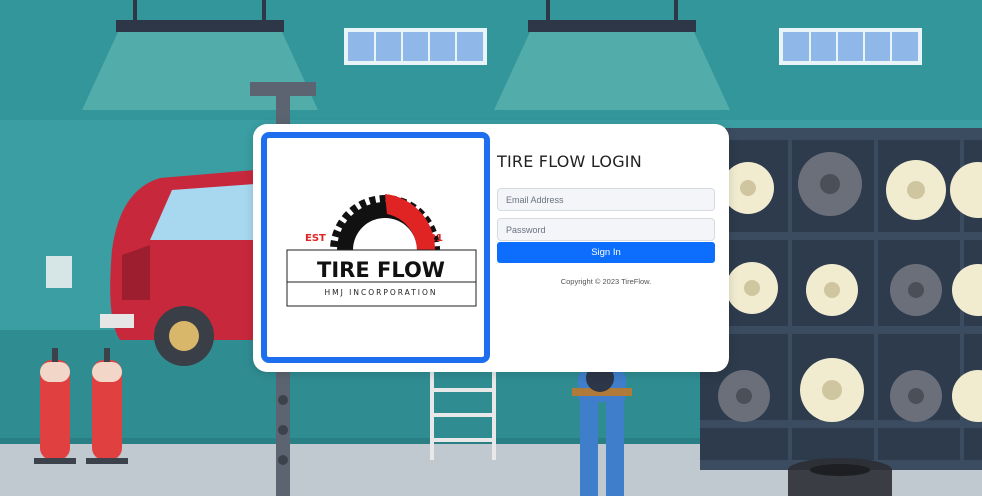 This screenshot has width=982, height=496. Describe the element at coordinates (415, 46) in the screenshot. I see `window-left` at that location.